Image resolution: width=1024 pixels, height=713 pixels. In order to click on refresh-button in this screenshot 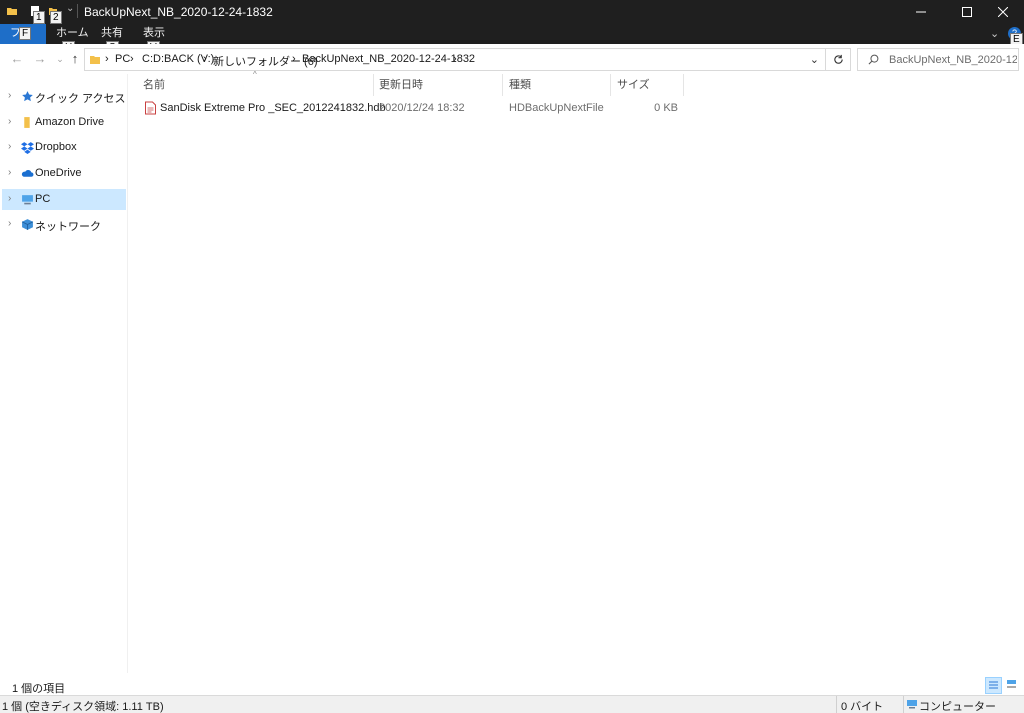, I will do `click(838, 59)`.